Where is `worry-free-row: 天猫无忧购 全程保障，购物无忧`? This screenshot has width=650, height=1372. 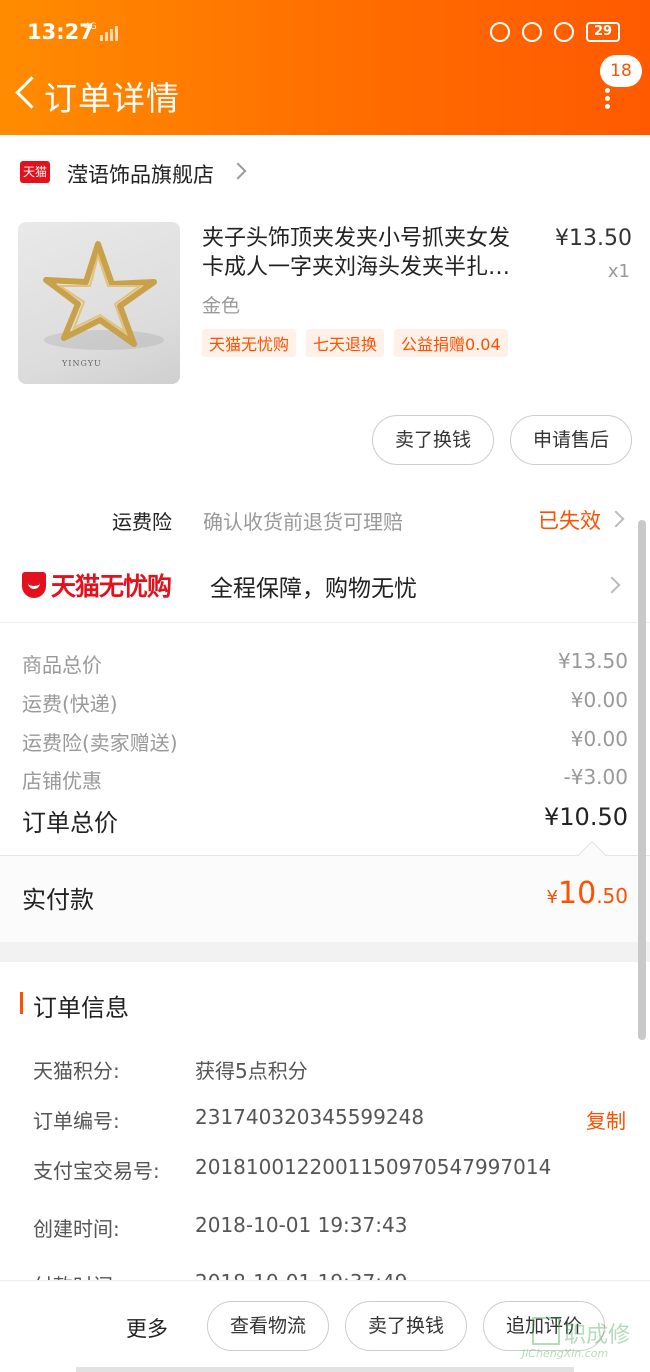
worry-free-row: 天猫无忧购 全程保障，购物无忧 is located at coordinates (325, 585).